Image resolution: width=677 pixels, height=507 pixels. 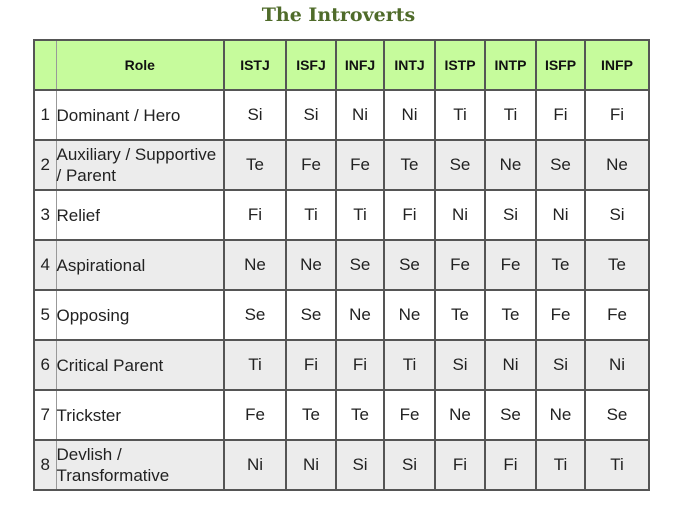 I want to click on row-number: 5, so click(x=45, y=315).